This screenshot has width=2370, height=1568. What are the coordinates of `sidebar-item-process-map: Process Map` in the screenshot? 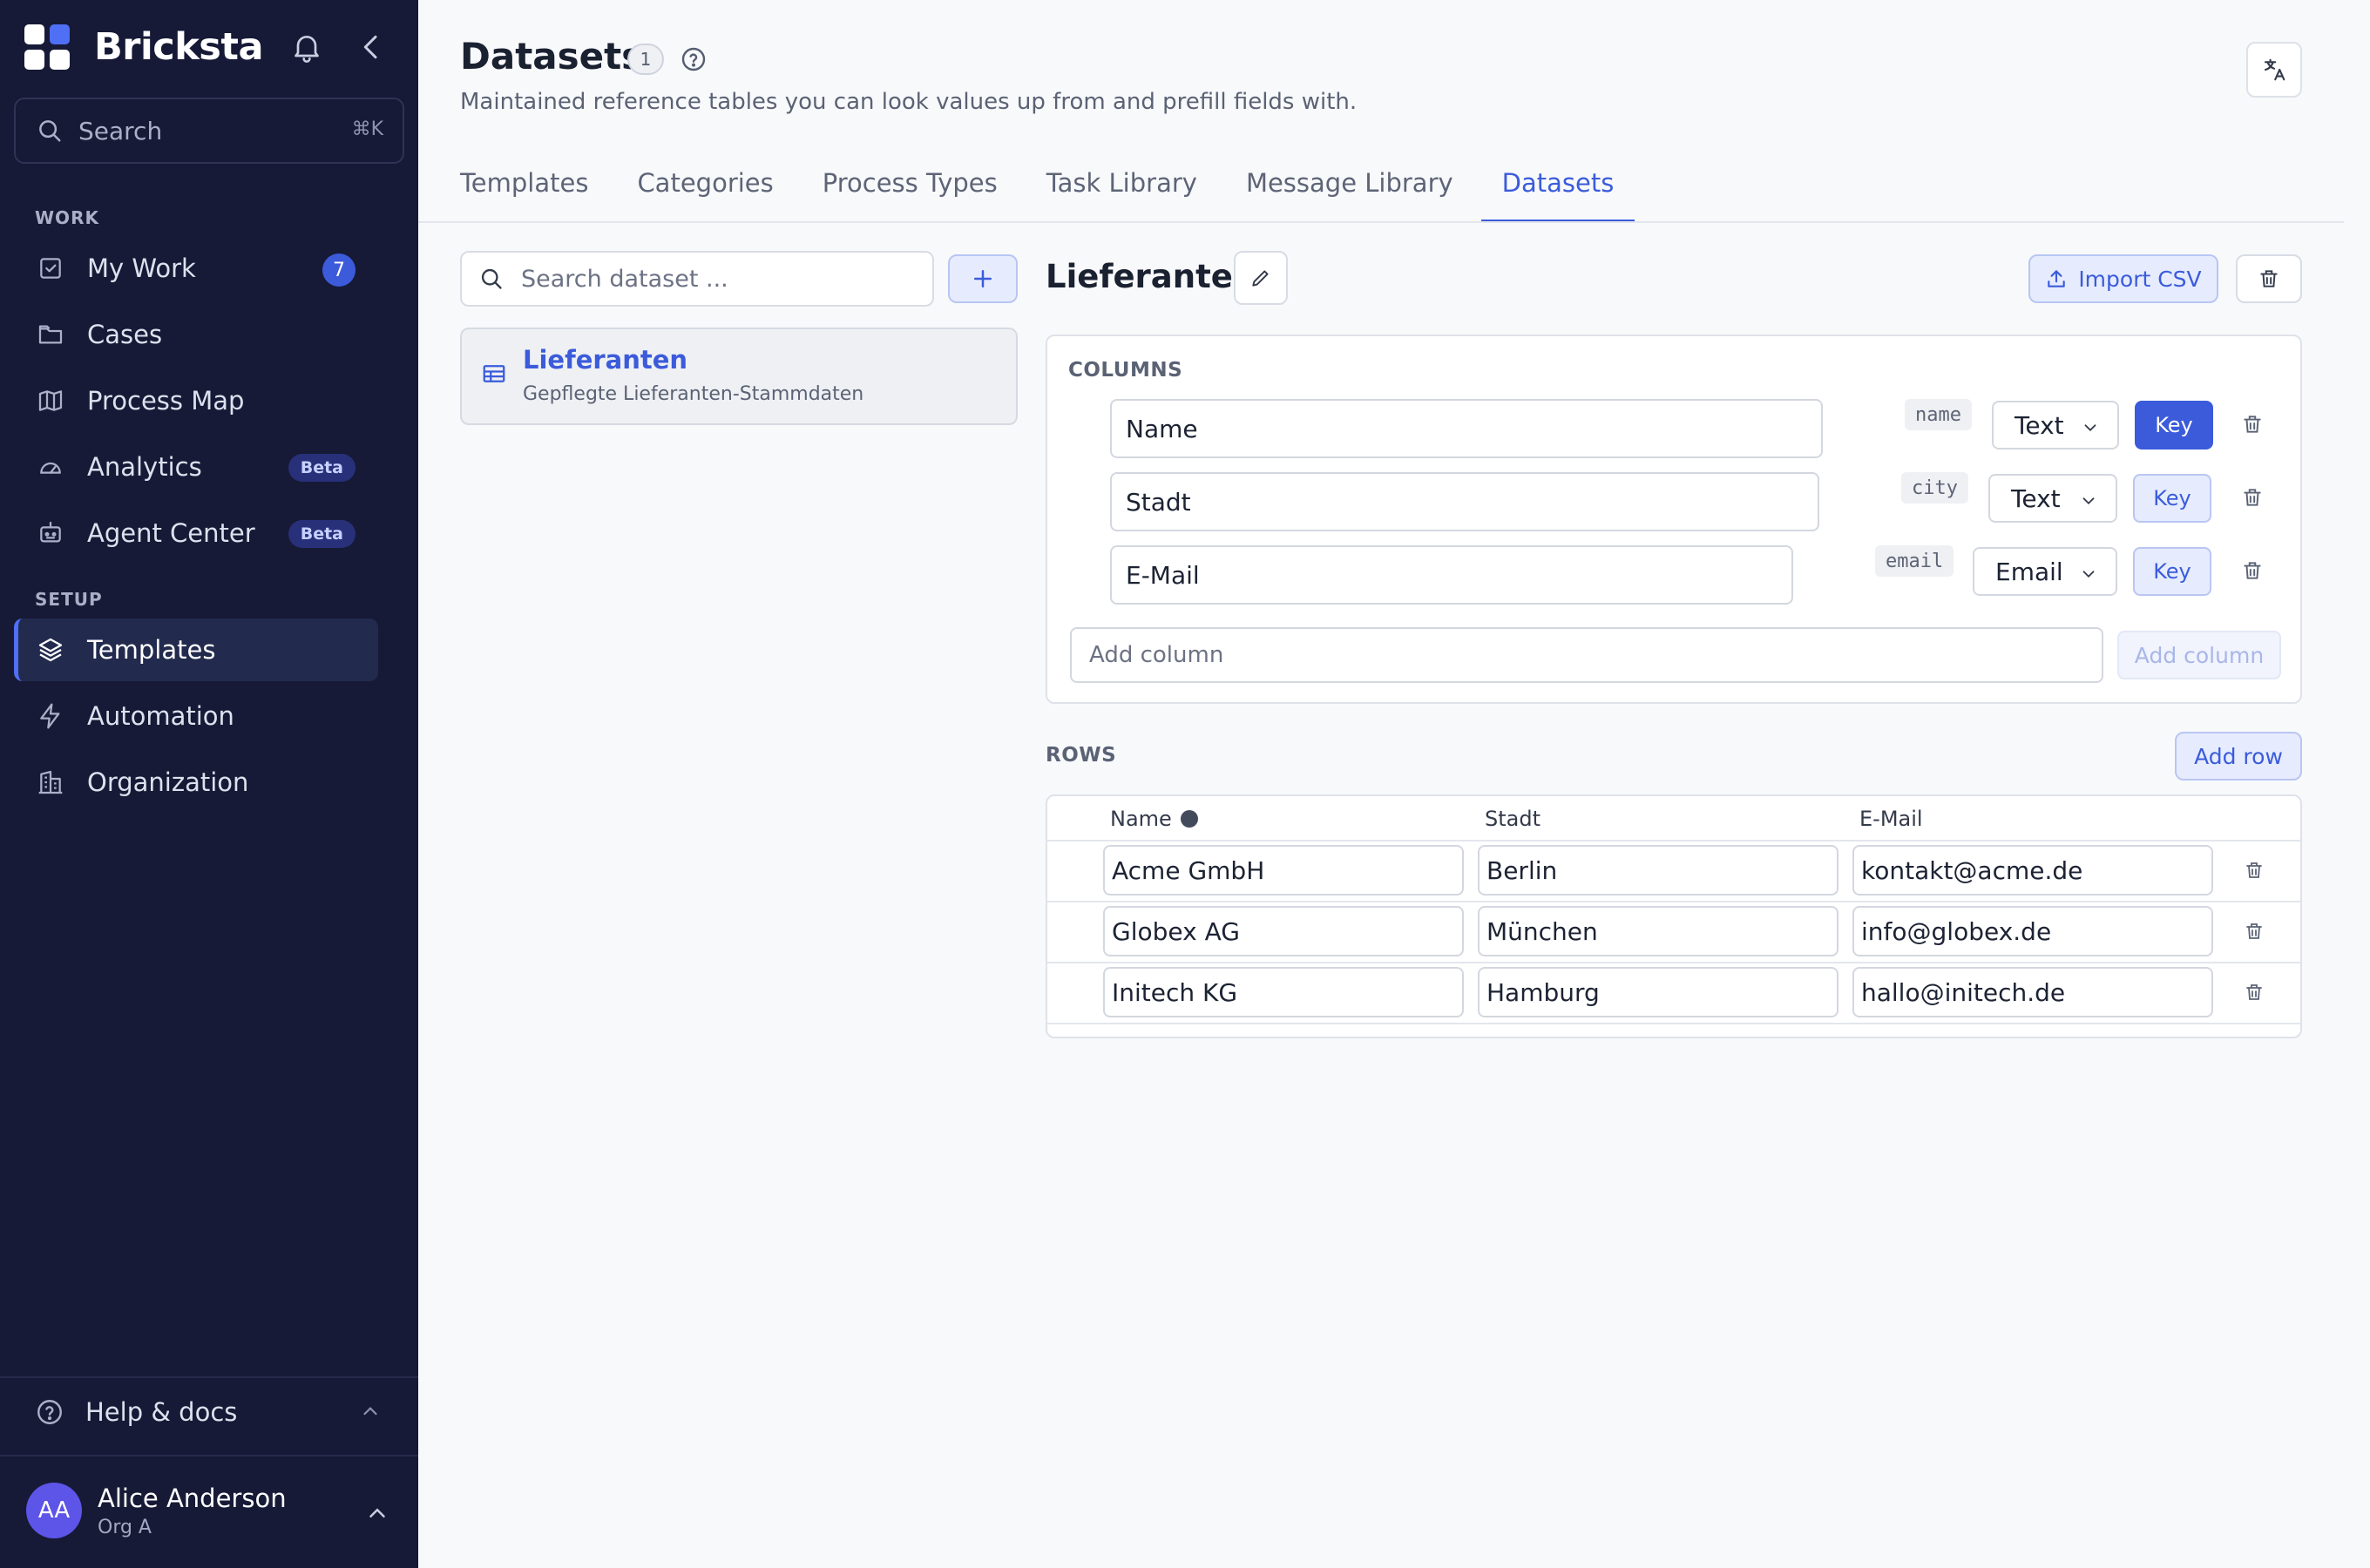 It's located at (196, 400).